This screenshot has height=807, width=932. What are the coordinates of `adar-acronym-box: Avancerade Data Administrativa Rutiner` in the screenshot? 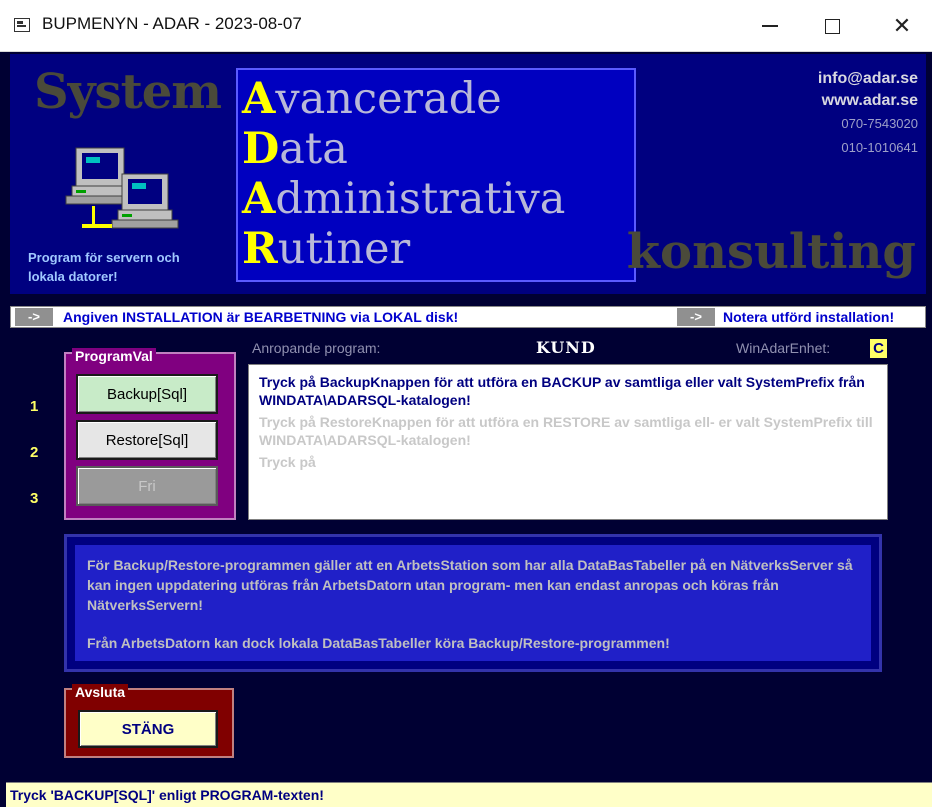 It's located at (436, 175).